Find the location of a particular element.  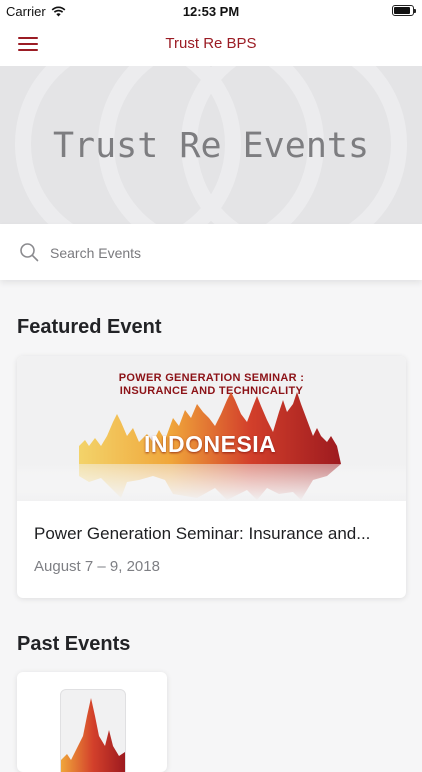

temple-thumbnail-illustration is located at coordinates (93, 735).